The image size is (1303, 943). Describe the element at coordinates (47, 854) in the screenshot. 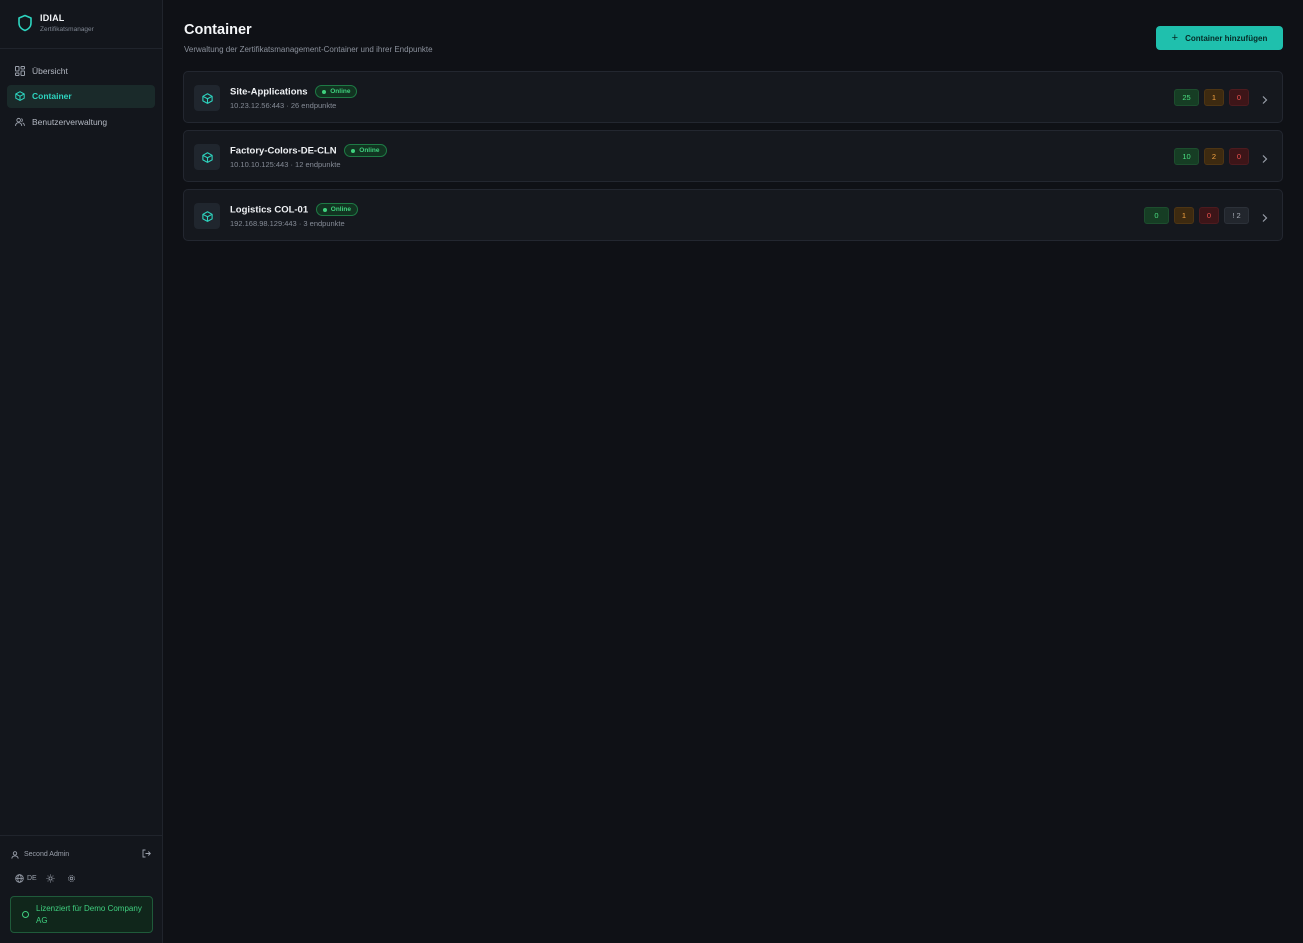

I see `user-name: Second Admin` at that location.